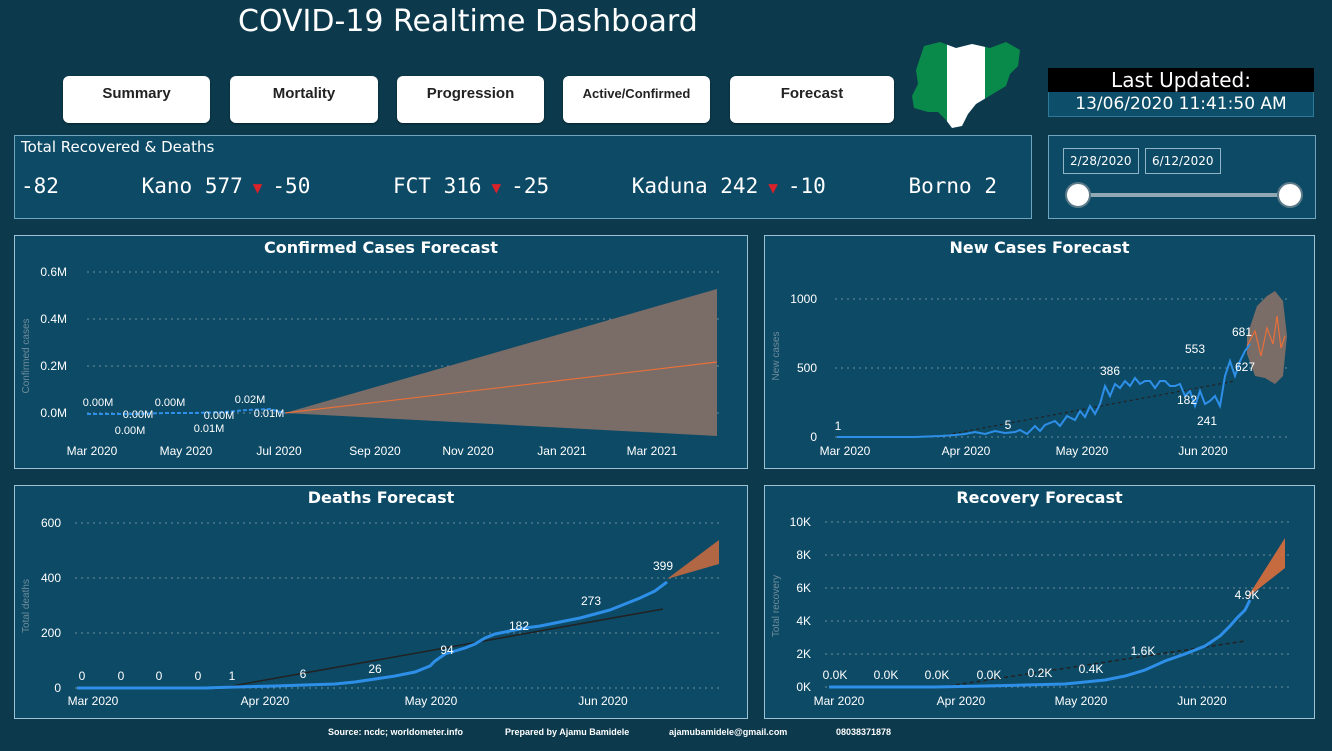 Image resolution: width=1332 pixels, height=751 pixels. What do you see at coordinates (669, 186) in the screenshot?
I see `ticker-state: Kaduna` at bounding box center [669, 186].